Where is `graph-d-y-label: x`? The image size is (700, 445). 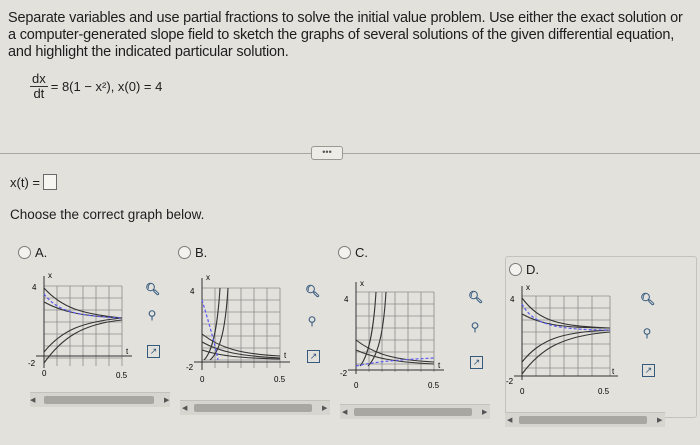 graph-d-y-label: x is located at coordinates (528, 287).